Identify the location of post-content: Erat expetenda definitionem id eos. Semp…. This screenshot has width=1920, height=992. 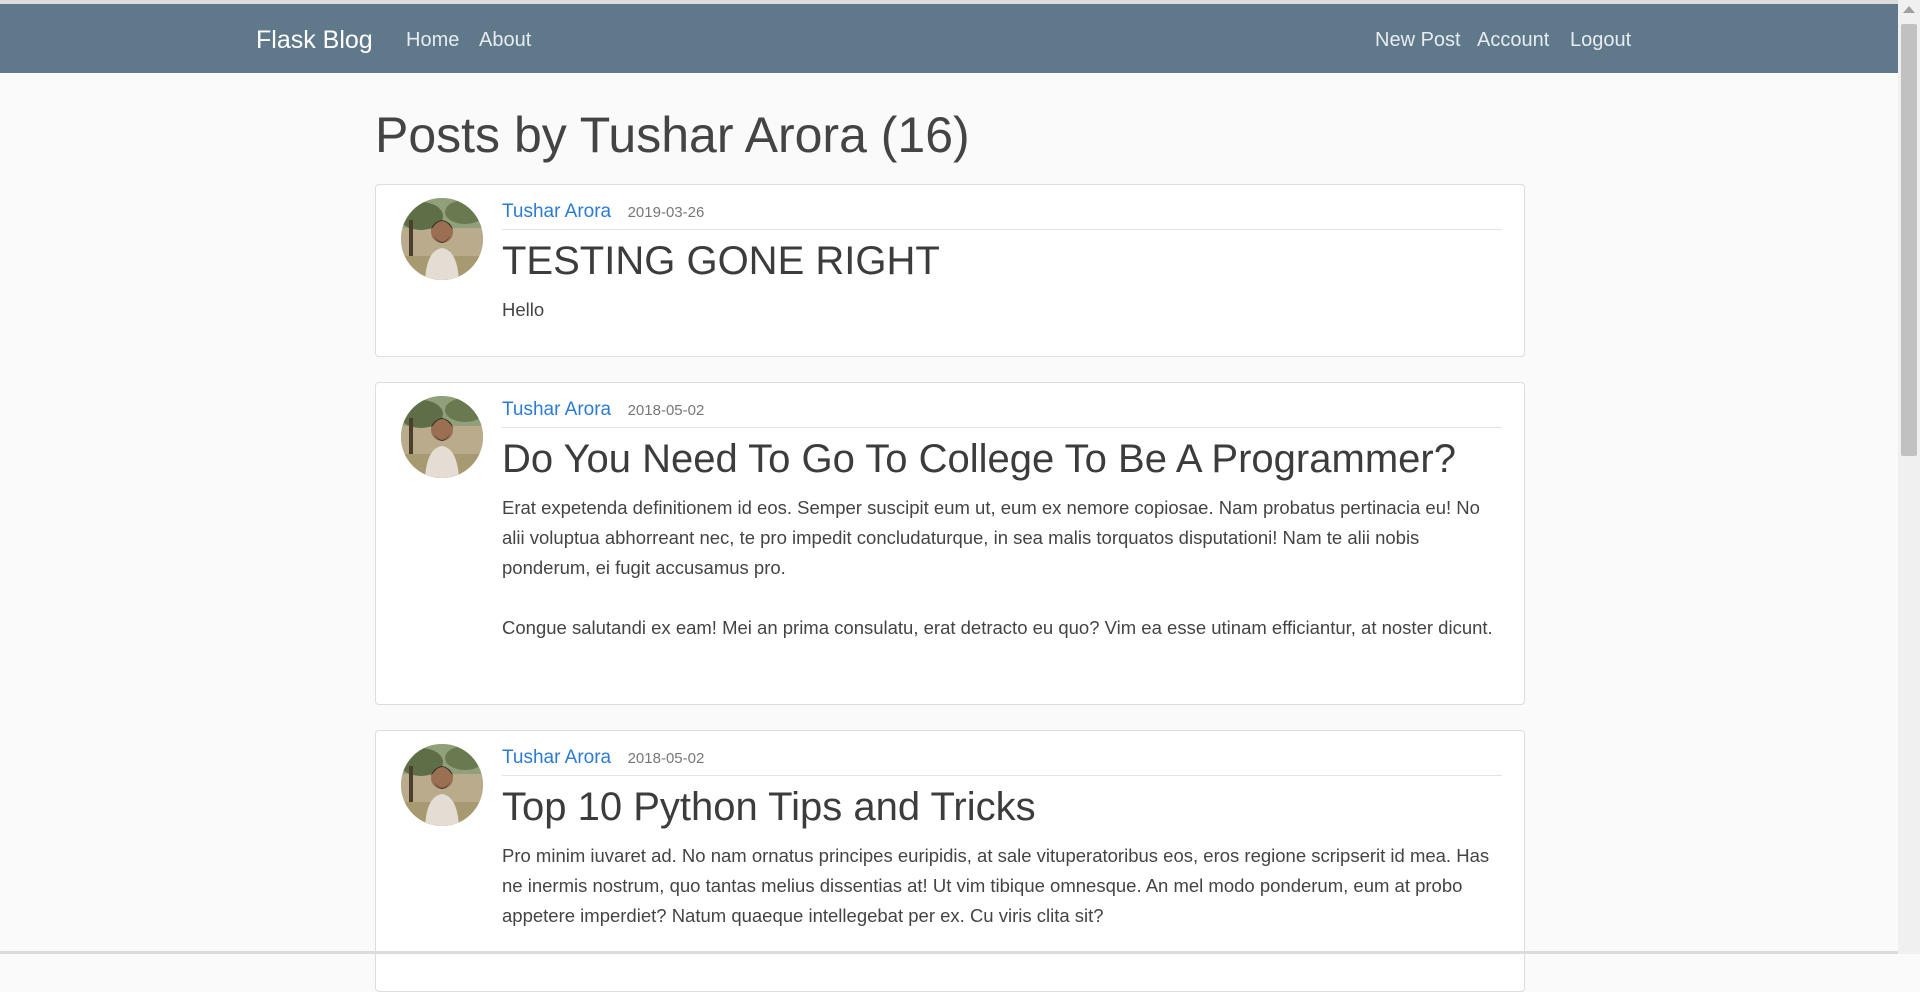
(1002, 583).